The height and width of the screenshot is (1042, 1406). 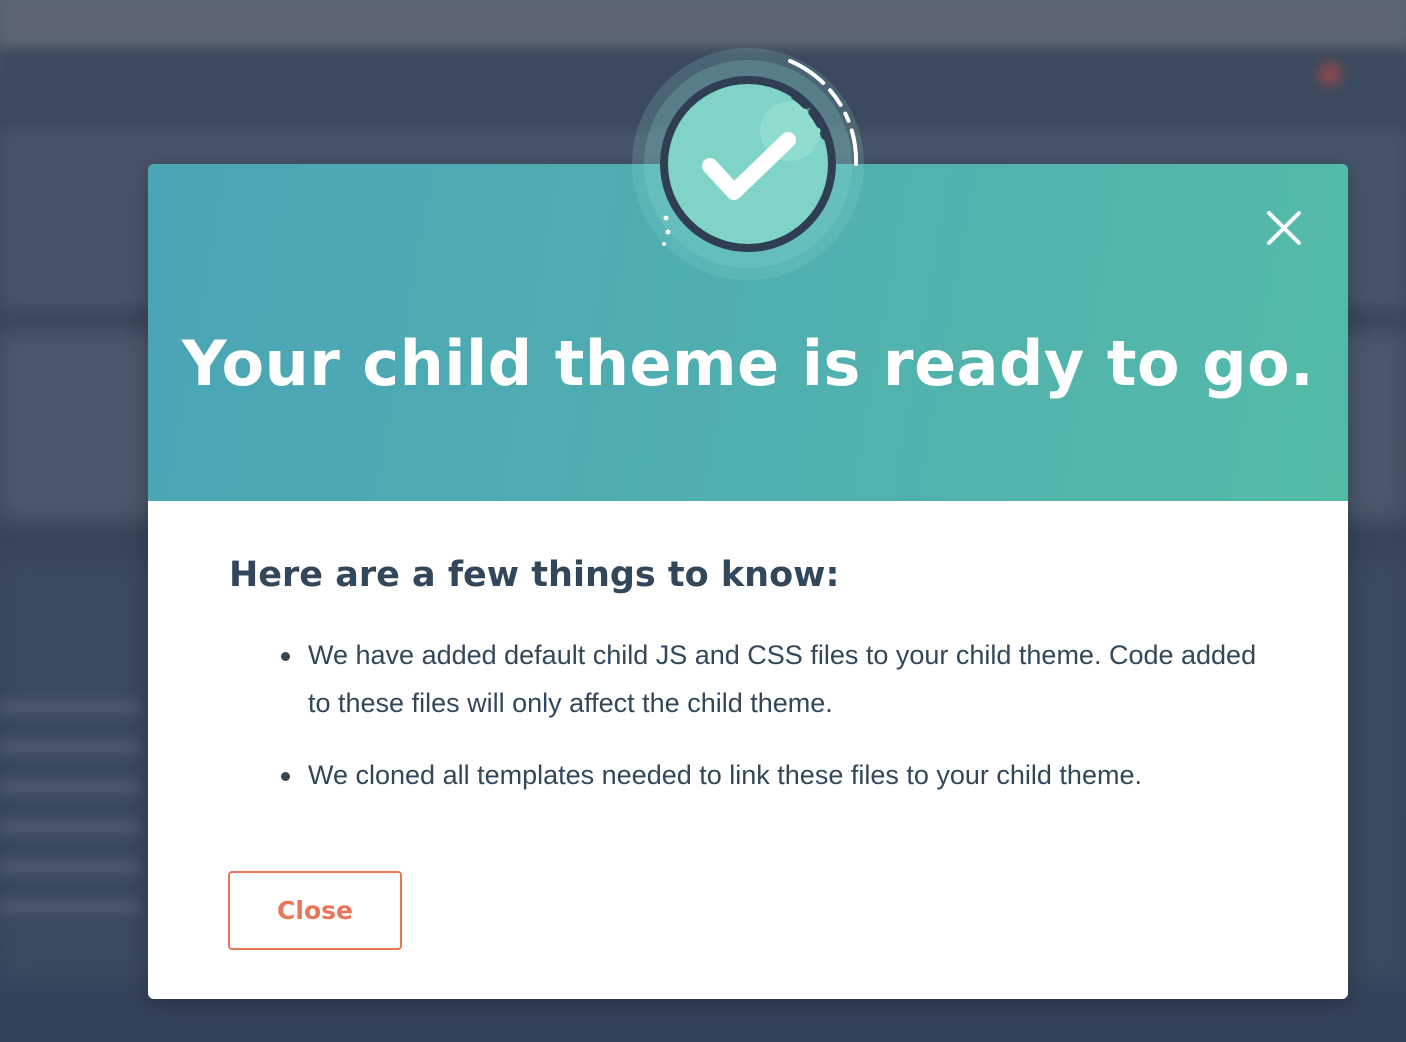 I want to click on modal-subheading: Here are a few things to know:, so click(x=534, y=575).